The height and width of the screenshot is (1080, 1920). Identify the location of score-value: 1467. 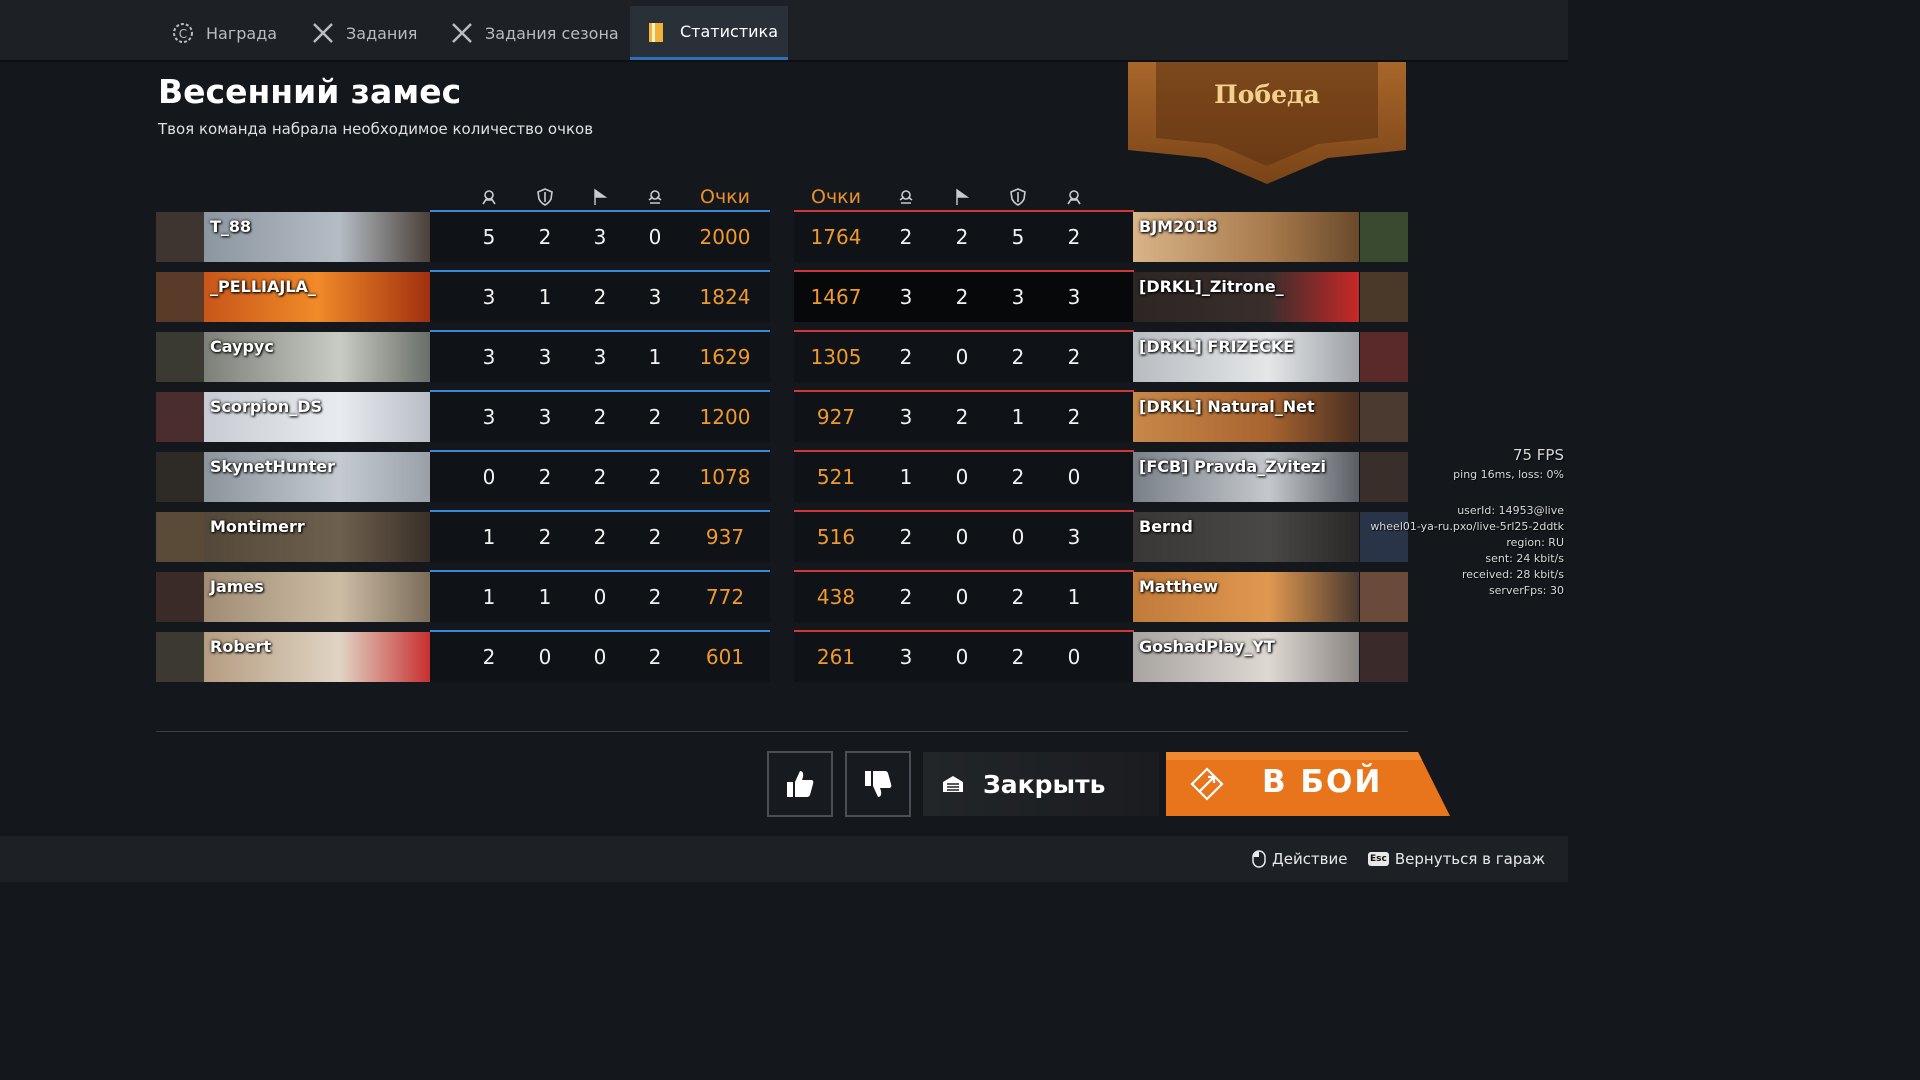
(836, 297).